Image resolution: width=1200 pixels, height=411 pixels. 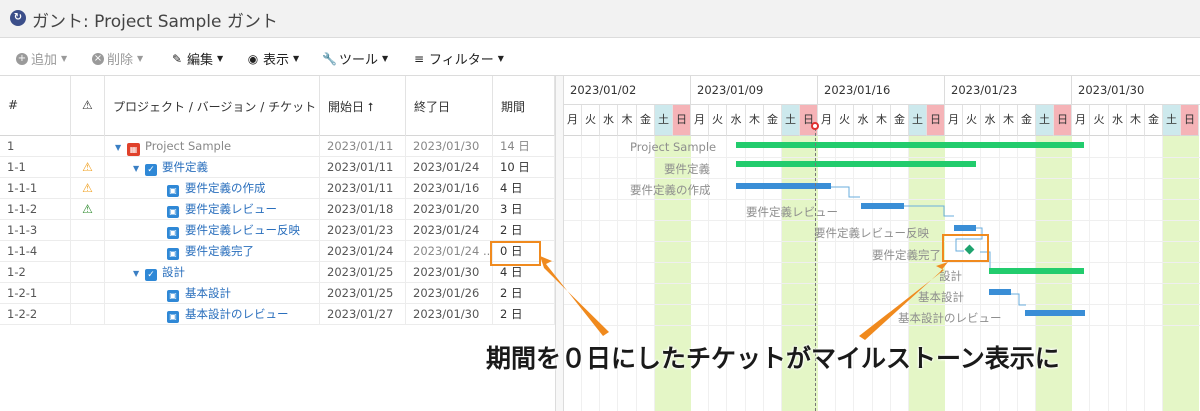 I want to click on arrow-to-milestone, so click(x=903, y=301).